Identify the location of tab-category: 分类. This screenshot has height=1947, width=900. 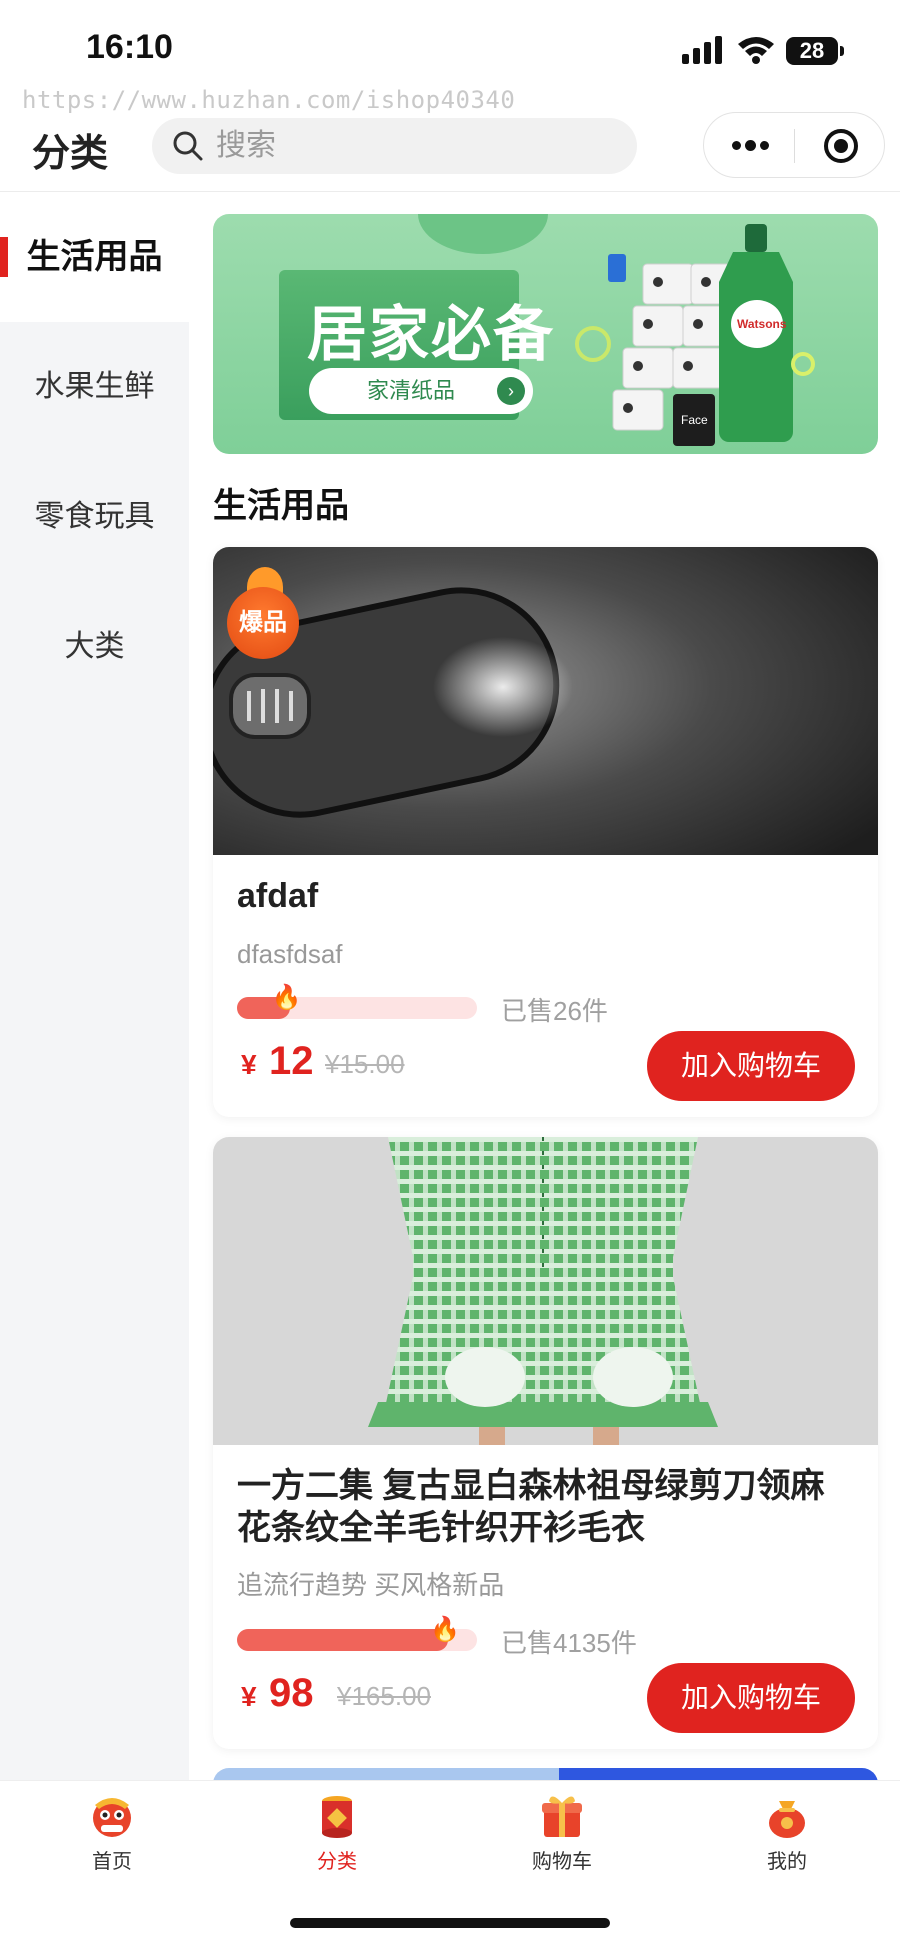
(337, 1836).